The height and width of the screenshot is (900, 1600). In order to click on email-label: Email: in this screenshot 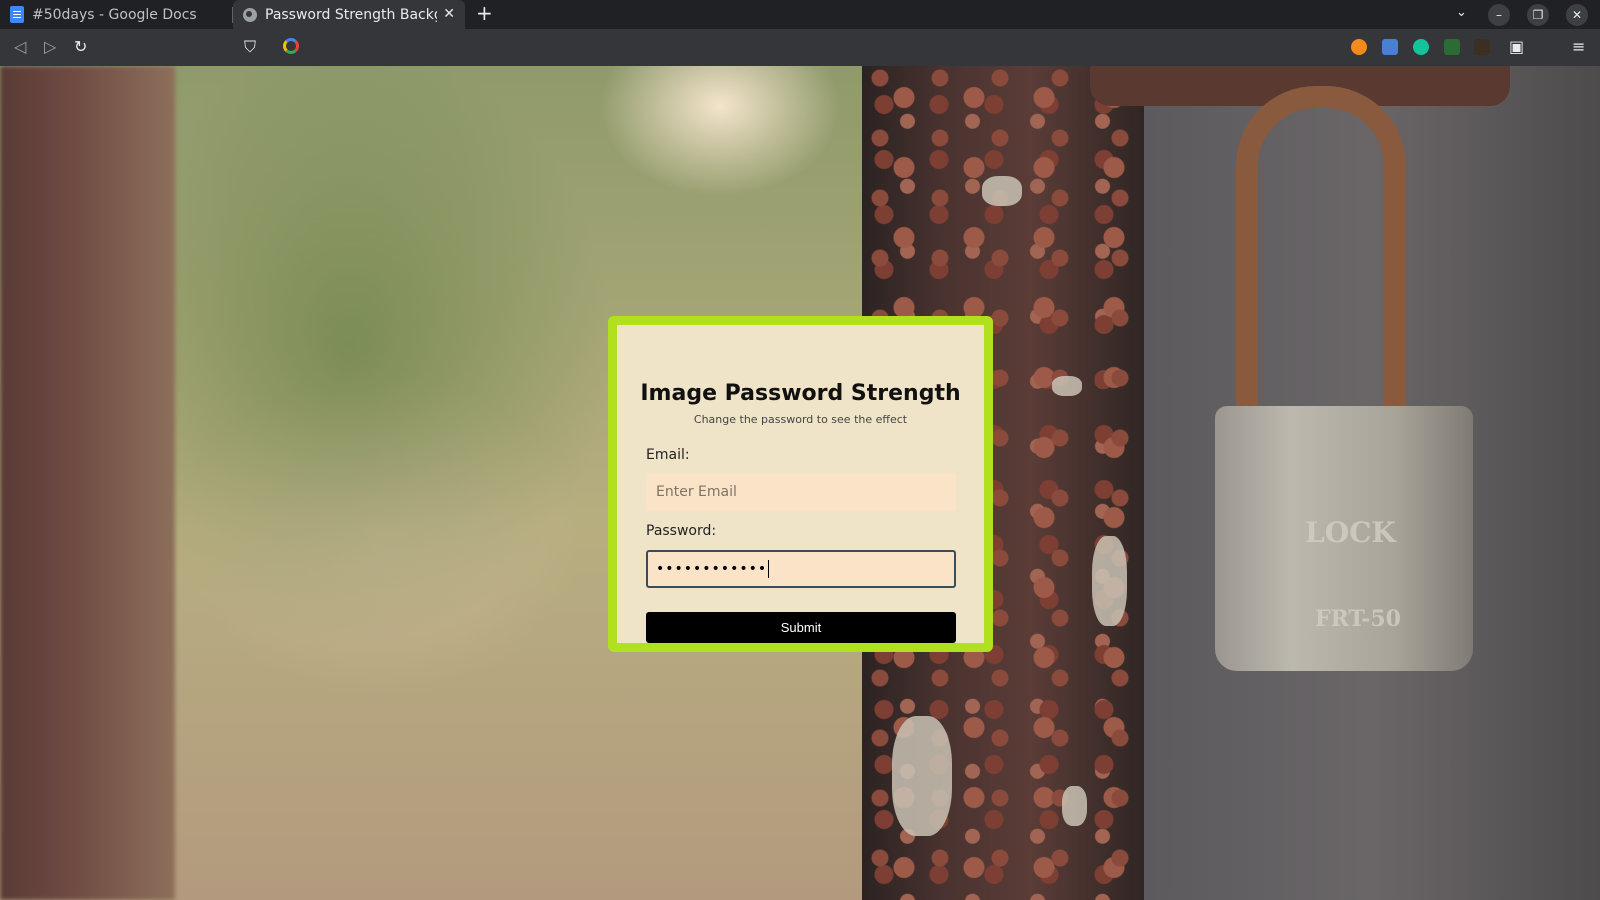, I will do `click(668, 455)`.